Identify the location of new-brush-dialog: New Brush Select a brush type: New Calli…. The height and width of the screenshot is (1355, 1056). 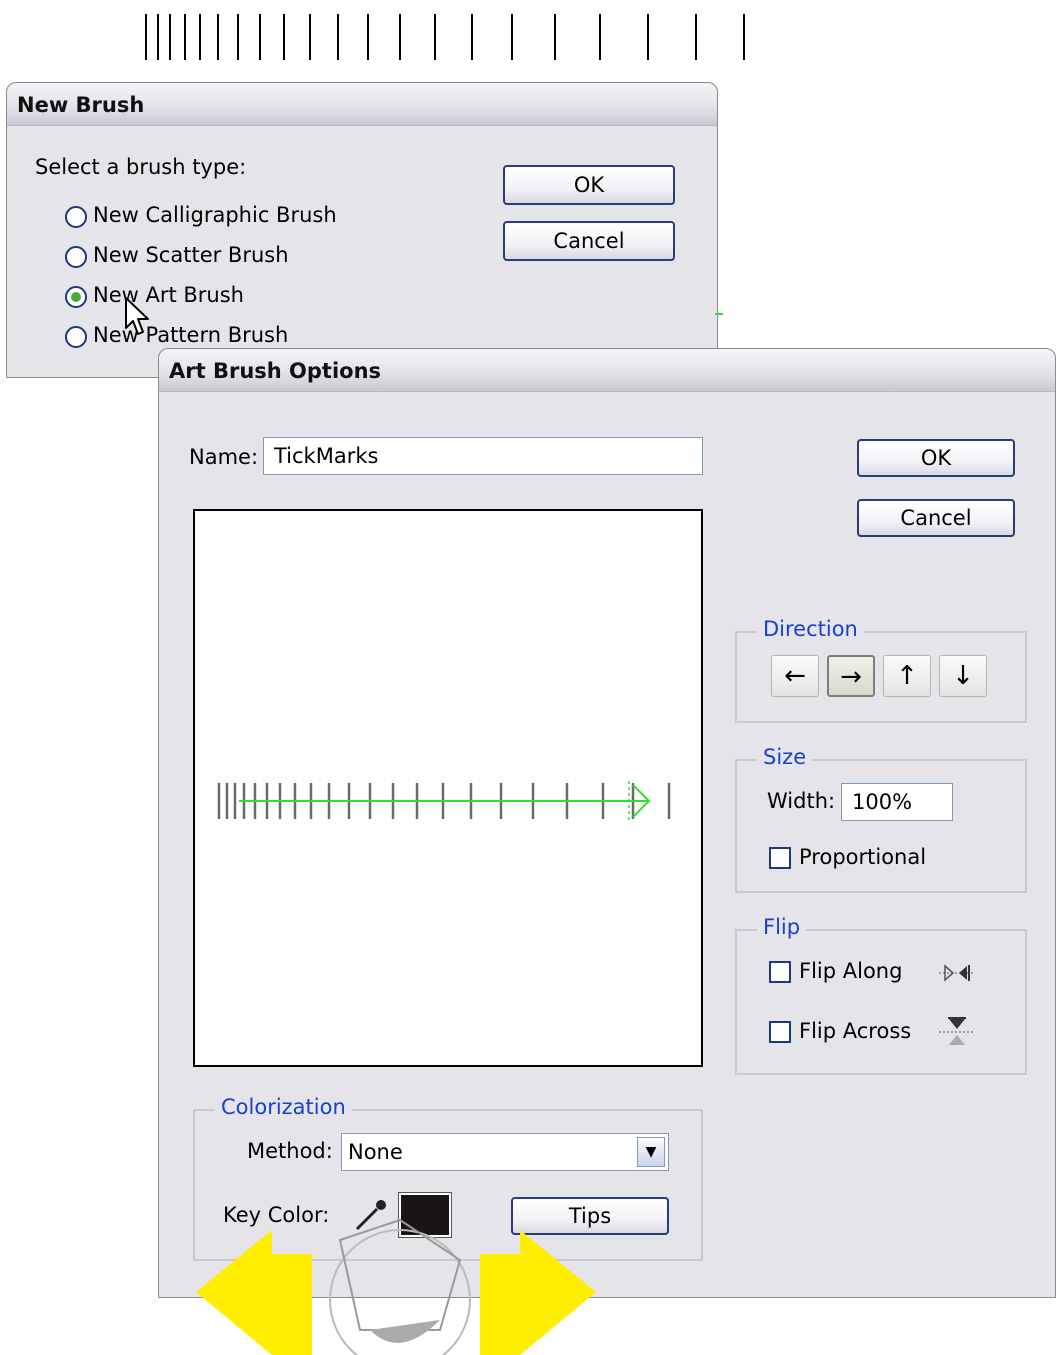
(364, 230).